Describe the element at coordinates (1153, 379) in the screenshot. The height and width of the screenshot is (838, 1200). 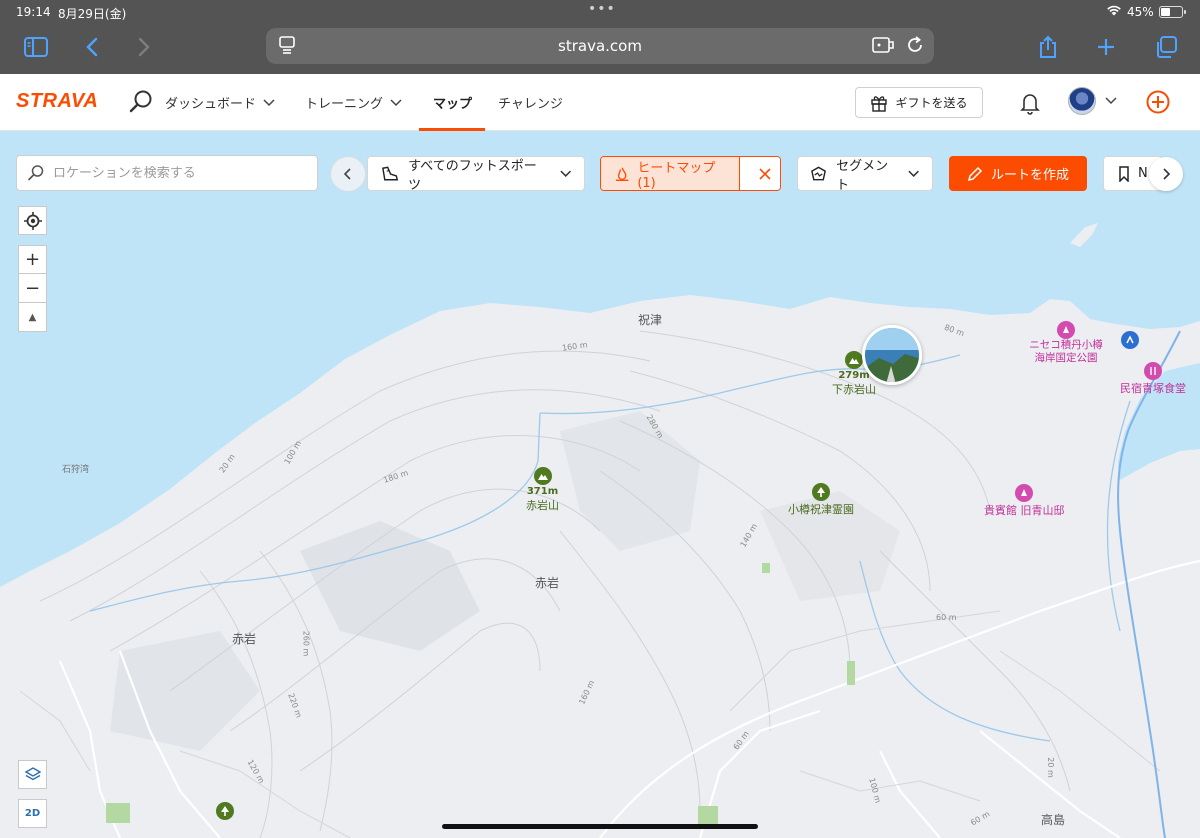
I see `restaurant-marker: 民宿青塚食堂` at that location.